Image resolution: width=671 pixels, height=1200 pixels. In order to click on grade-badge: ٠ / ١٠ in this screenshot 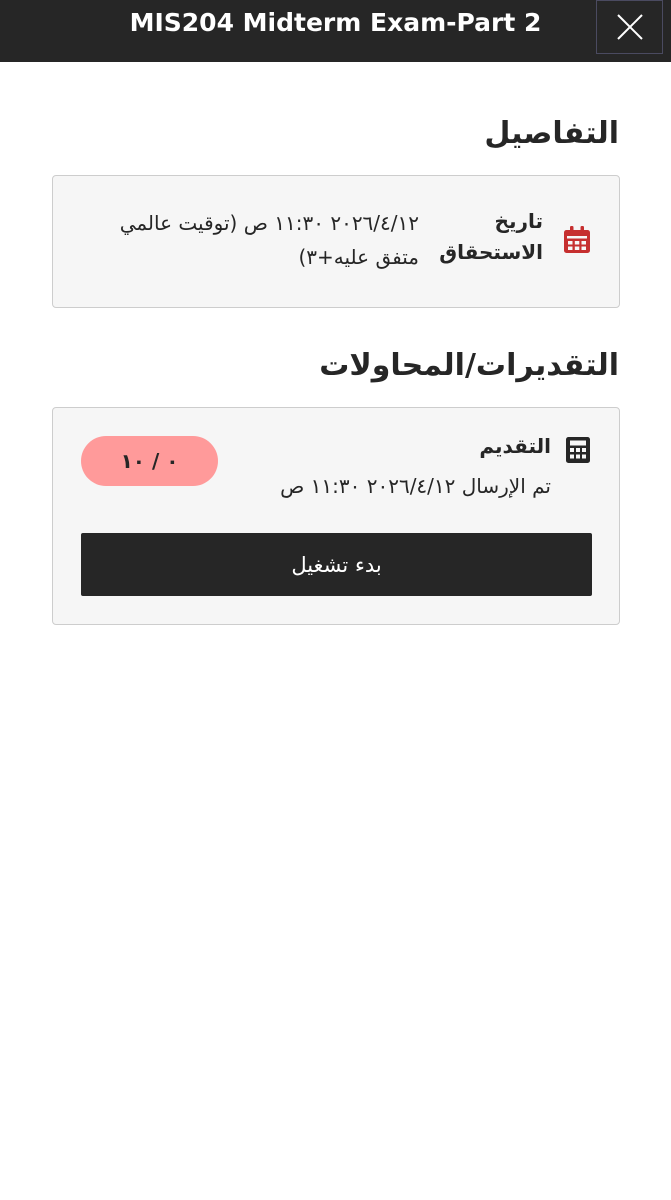, I will do `click(149, 461)`.